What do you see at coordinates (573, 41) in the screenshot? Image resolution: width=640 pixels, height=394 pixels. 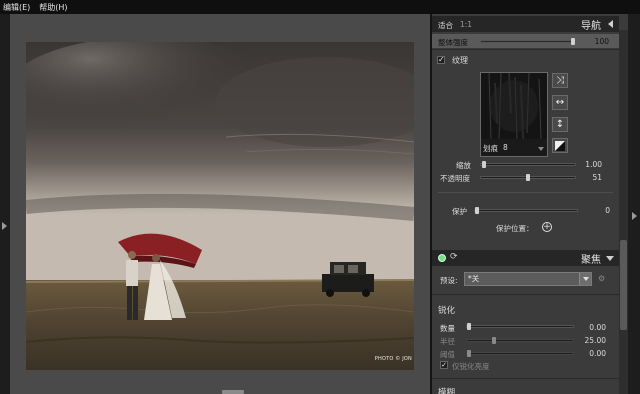 I see `overall-intensity-knob` at bounding box center [573, 41].